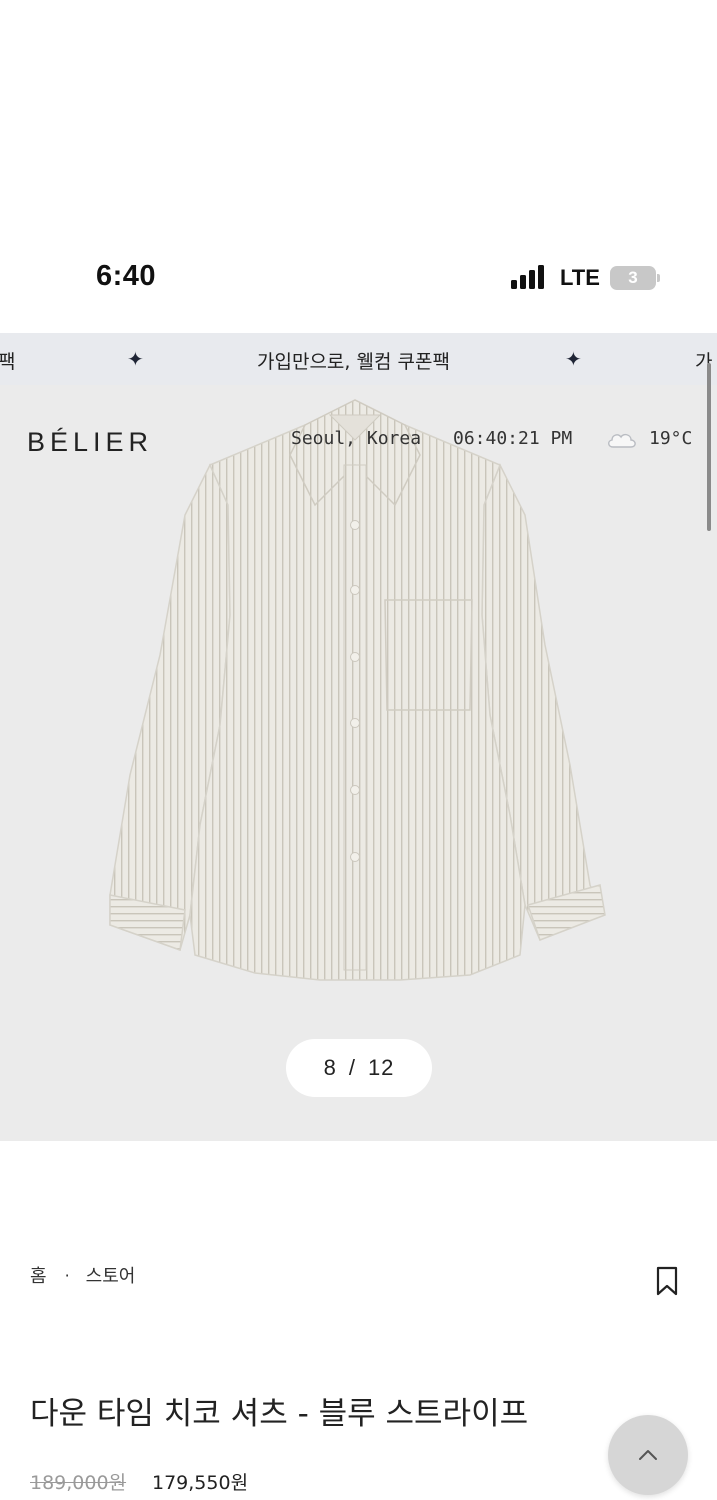  What do you see at coordinates (82, 1275) in the screenshot?
I see `breadcrumb: 홈 · 스토어` at bounding box center [82, 1275].